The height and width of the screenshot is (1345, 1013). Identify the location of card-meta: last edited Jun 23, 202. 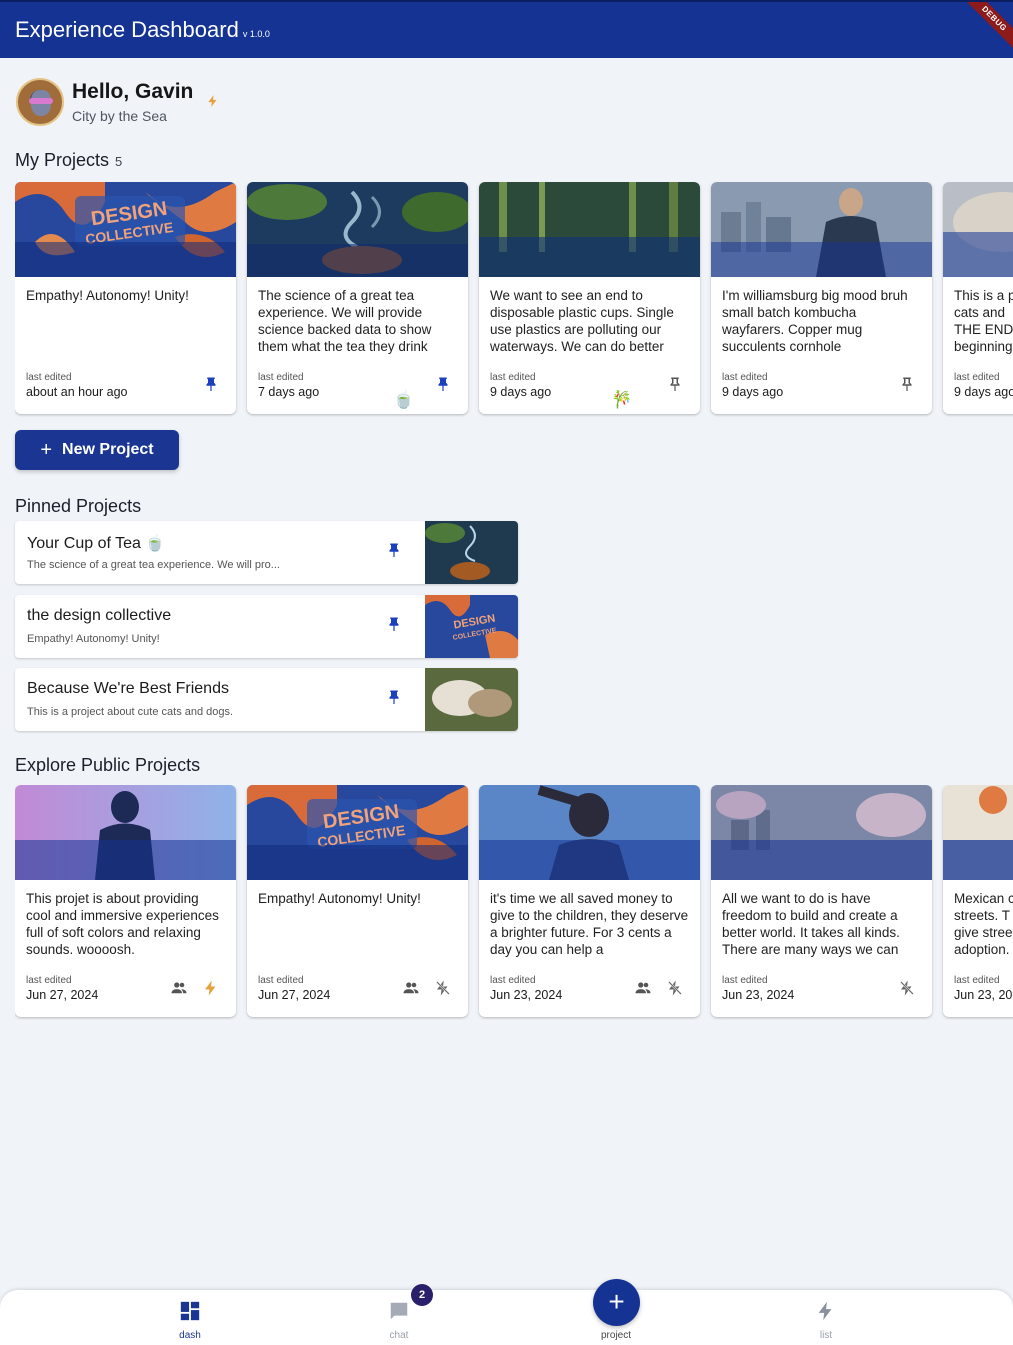
(983, 988).